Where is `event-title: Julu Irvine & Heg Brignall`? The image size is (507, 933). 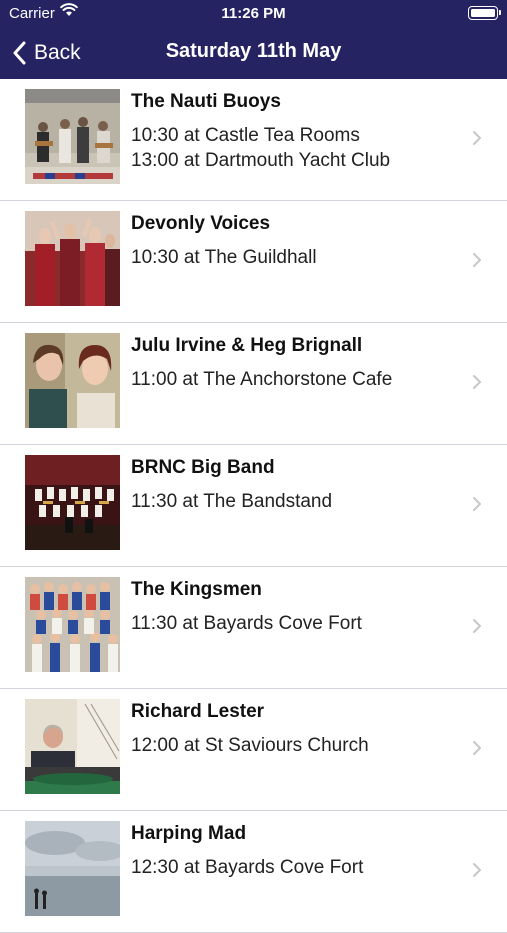 event-title: Julu Irvine & Heg Brignall is located at coordinates (247, 345).